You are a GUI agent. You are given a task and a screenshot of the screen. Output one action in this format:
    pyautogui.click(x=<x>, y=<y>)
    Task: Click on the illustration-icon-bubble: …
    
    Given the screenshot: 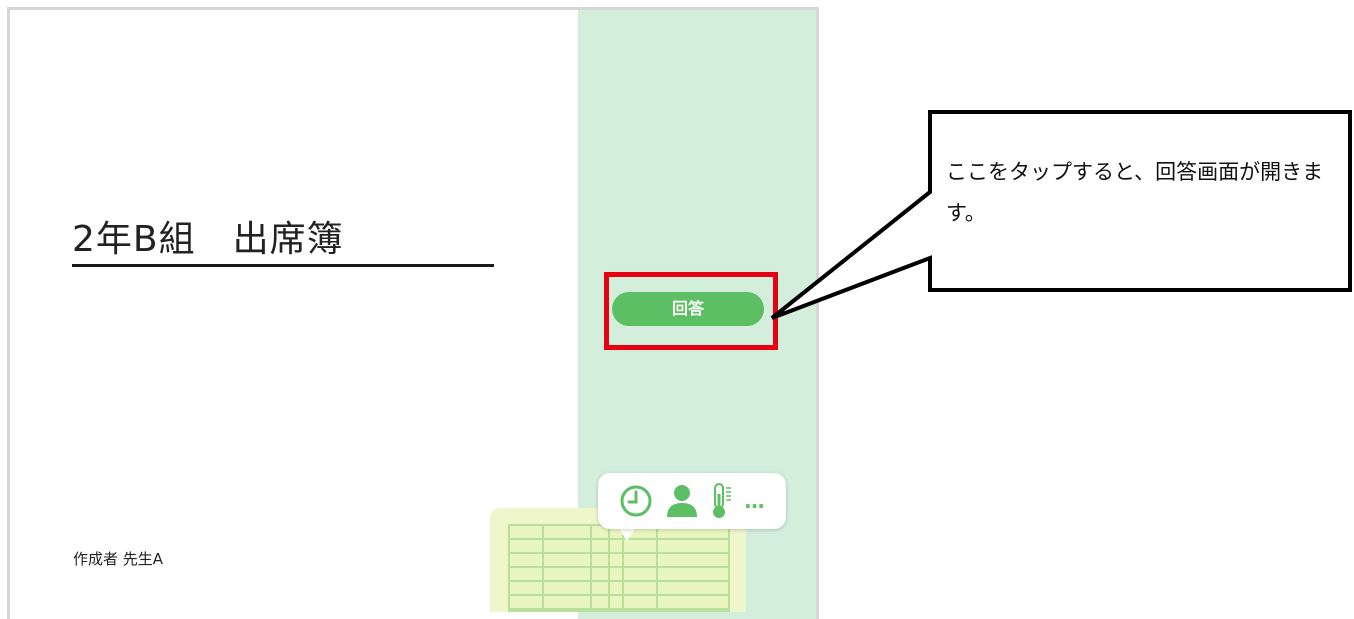 What is the action you would take?
    pyautogui.click(x=692, y=501)
    